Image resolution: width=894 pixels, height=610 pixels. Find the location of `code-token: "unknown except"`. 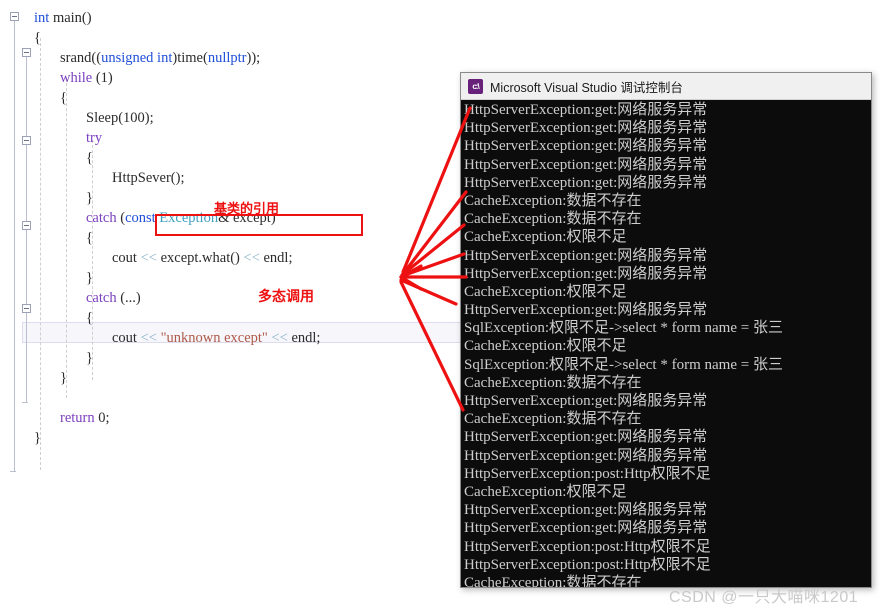

code-token: "unknown except" is located at coordinates (214, 338).